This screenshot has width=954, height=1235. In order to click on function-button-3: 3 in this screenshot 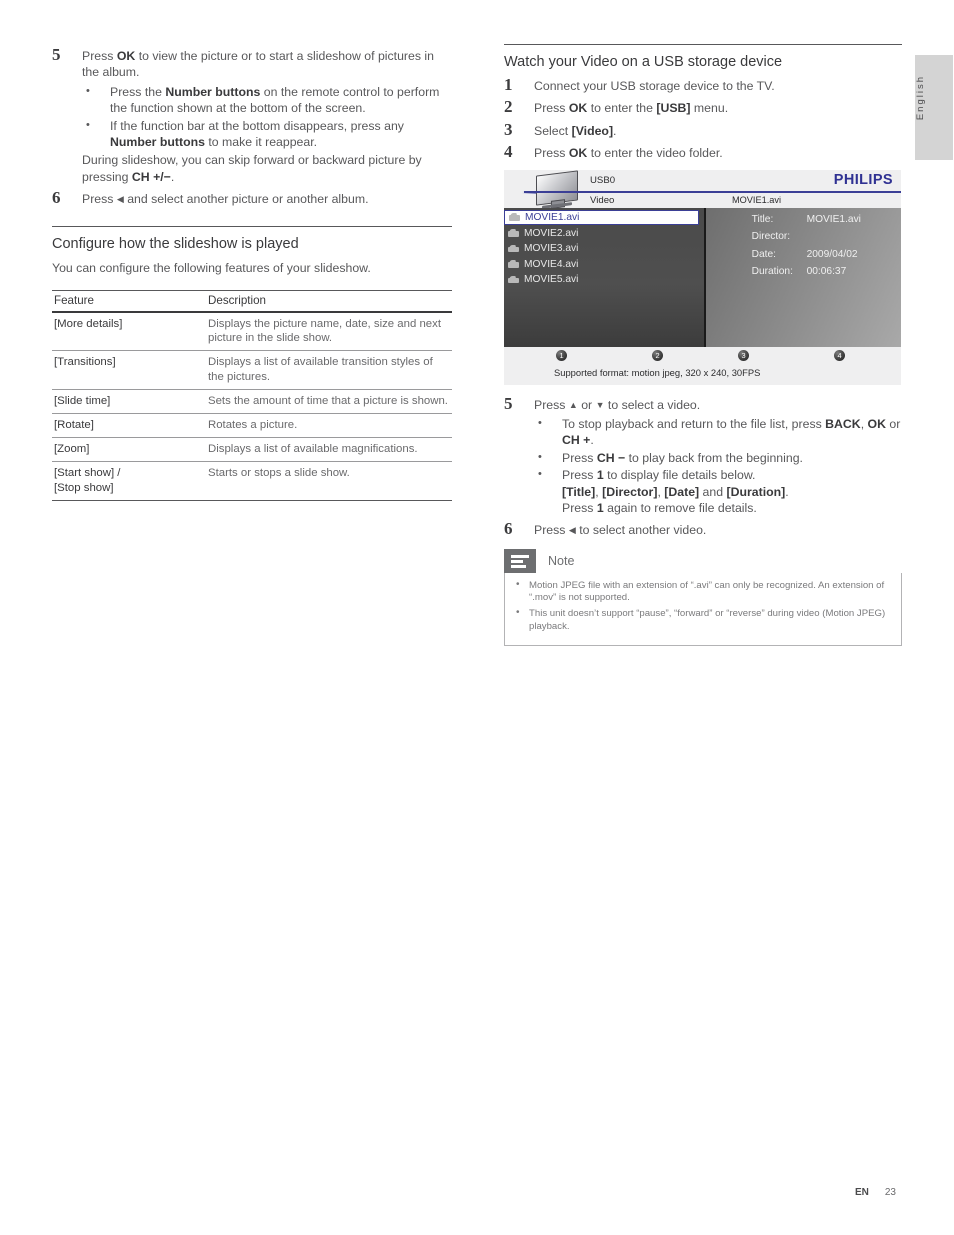, I will do `click(743, 355)`.